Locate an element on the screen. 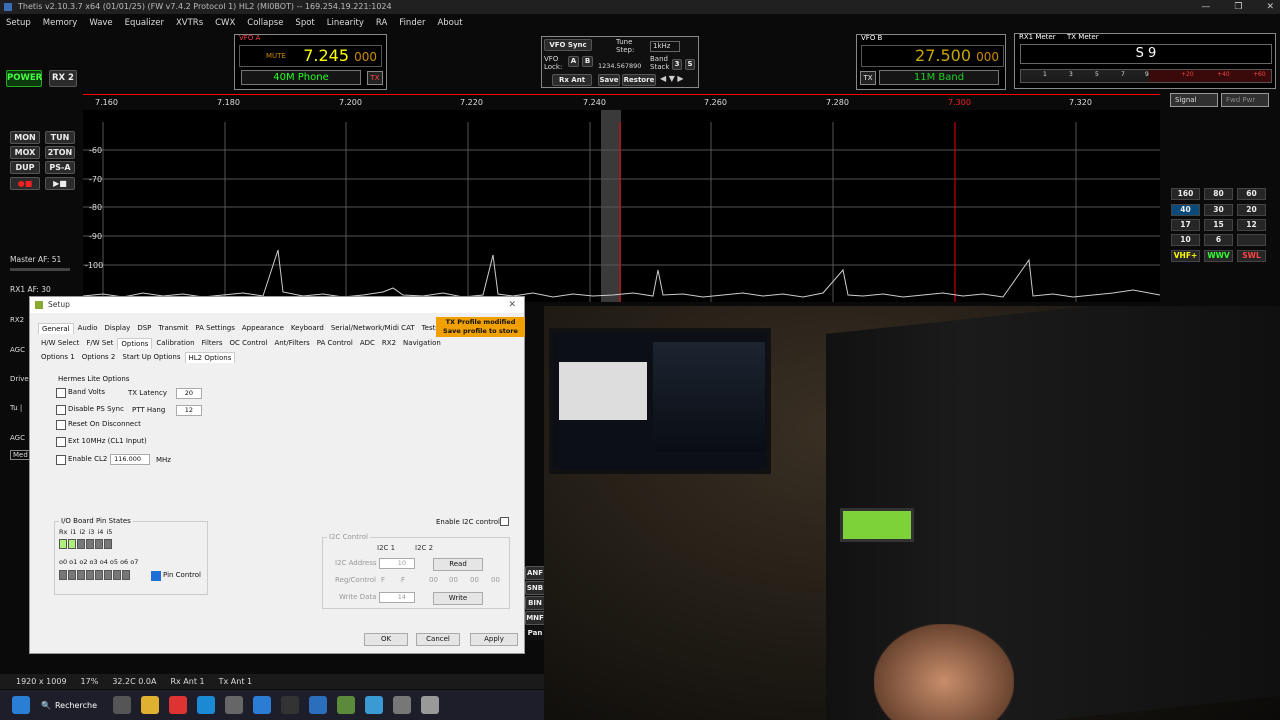 The width and height of the screenshot is (1280, 720). terminal-icon is located at coordinates (289, 705).